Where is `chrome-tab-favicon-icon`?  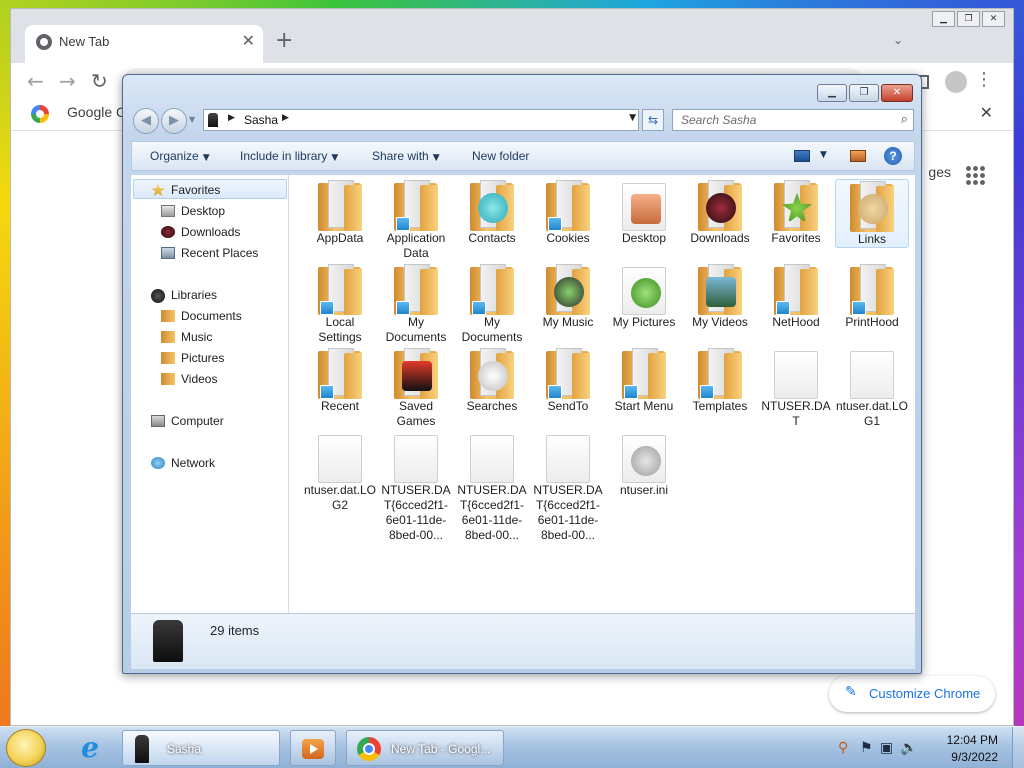 chrome-tab-favicon-icon is located at coordinates (44, 42).